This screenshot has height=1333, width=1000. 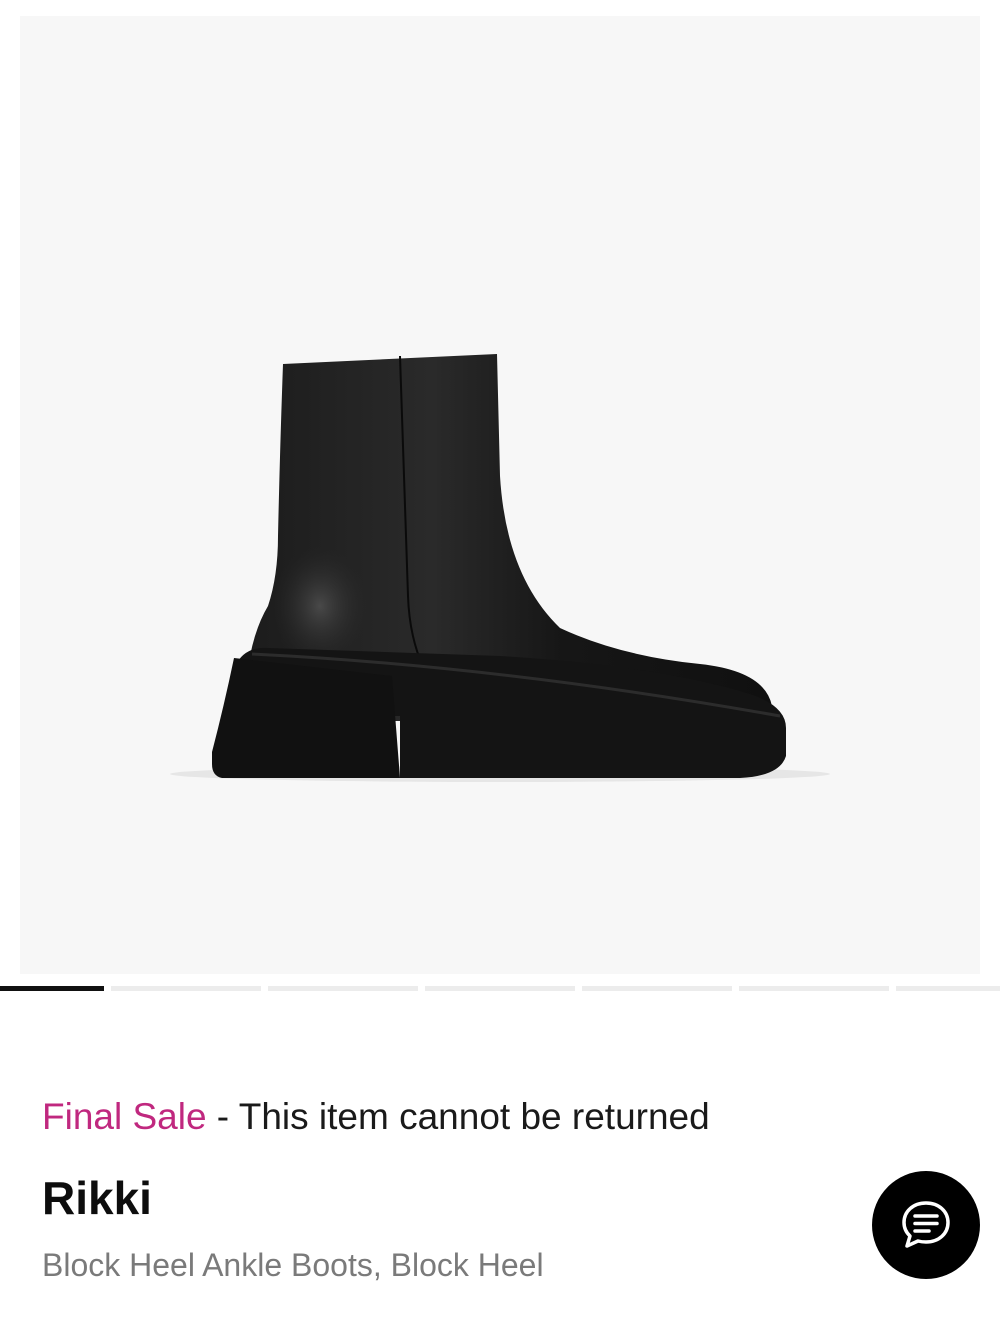 I want to click on final-sale-message: - This item cannot be returned, so click(x=458, y=1116).